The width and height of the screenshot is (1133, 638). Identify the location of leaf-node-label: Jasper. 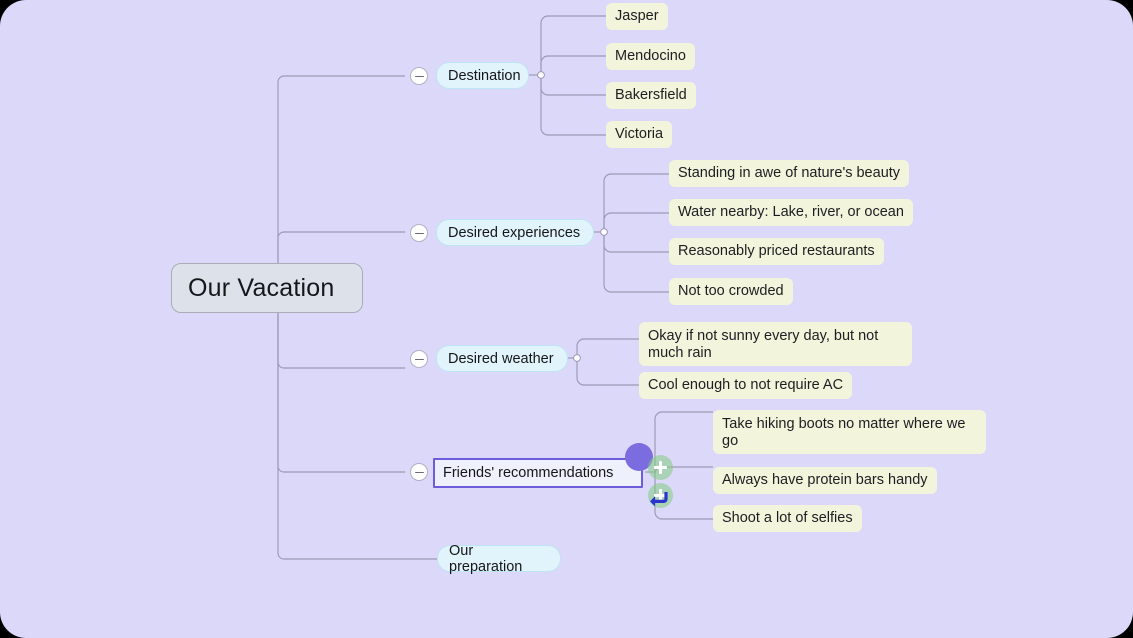
(637, 16).